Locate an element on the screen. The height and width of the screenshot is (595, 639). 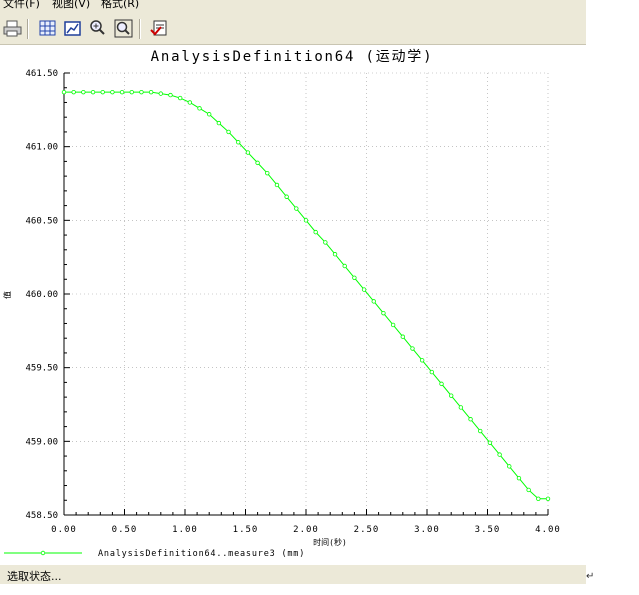
toolbar is located at coordinates (293, 29).